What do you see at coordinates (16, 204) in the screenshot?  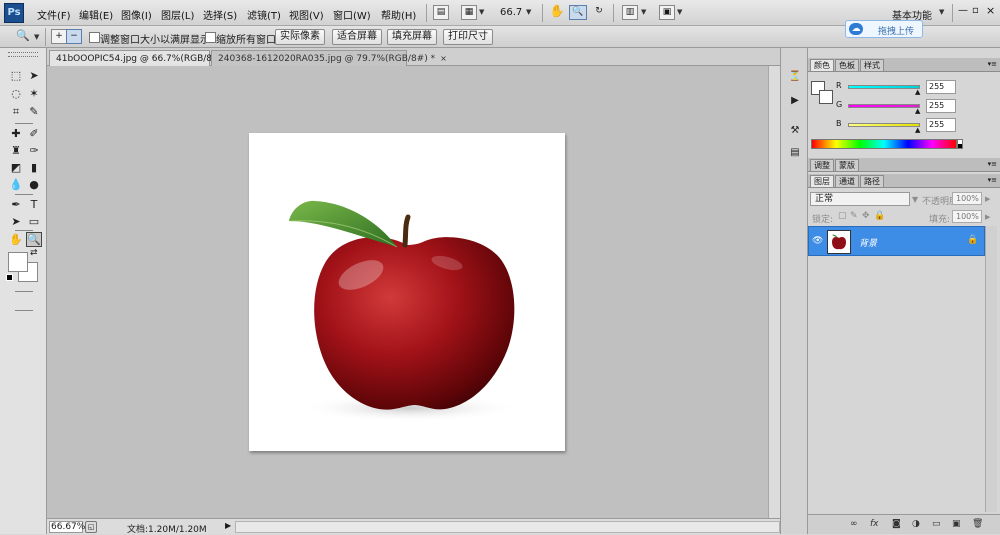 I see `pen-tool-icon: ✒` at bounding box center [16, 204].